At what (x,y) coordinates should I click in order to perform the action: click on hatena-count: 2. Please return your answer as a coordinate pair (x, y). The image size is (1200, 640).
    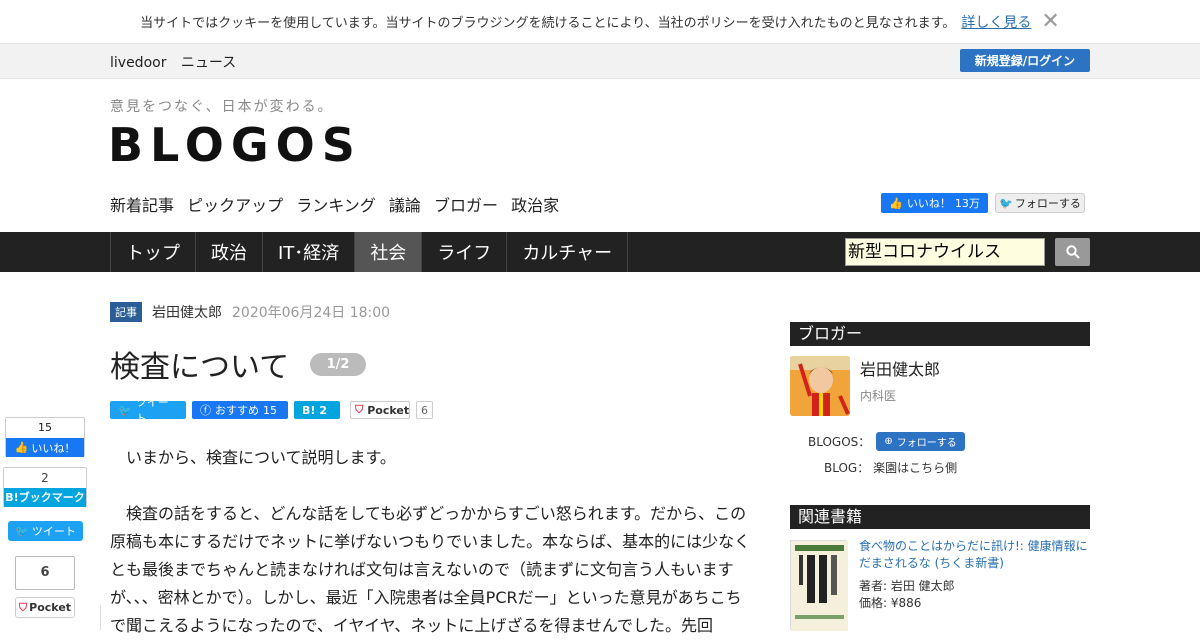
    Looking at the image, I should click on (323, 410).